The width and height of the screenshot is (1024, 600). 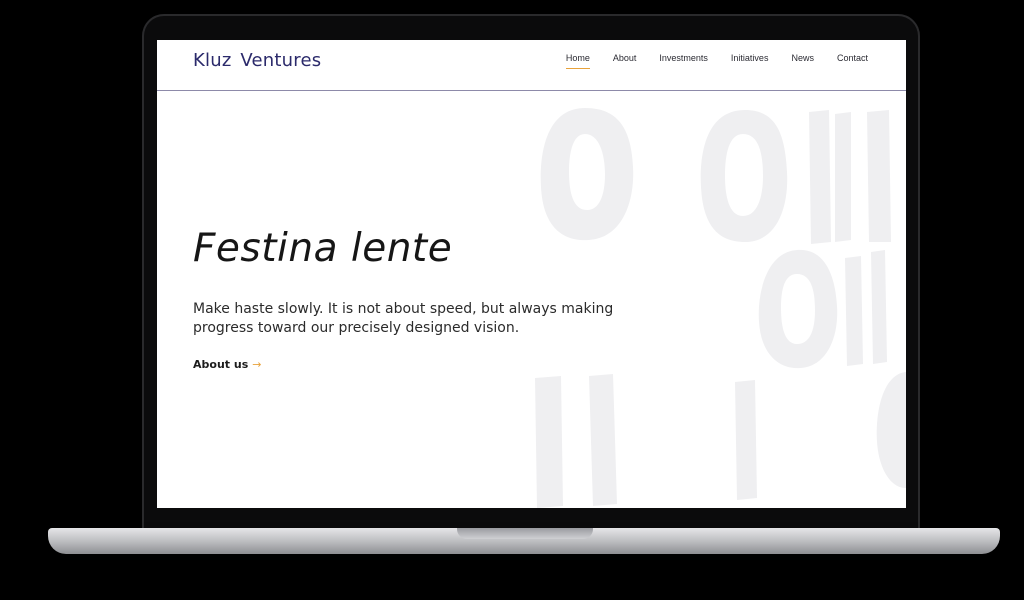 What do you see at coordinates (221, 364) in the screenshot?
I see `about-us-link-label: About us` at bounding box center [221, 364].